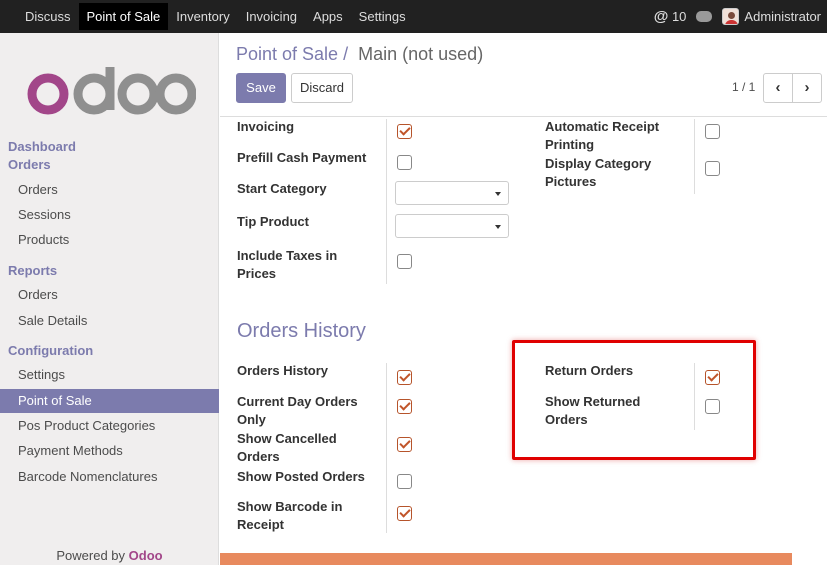 The width and height of the screenshot is (827, 565). I want to click on field-label-show-posted-orders: Show Posted Orders, so click(301, 476).